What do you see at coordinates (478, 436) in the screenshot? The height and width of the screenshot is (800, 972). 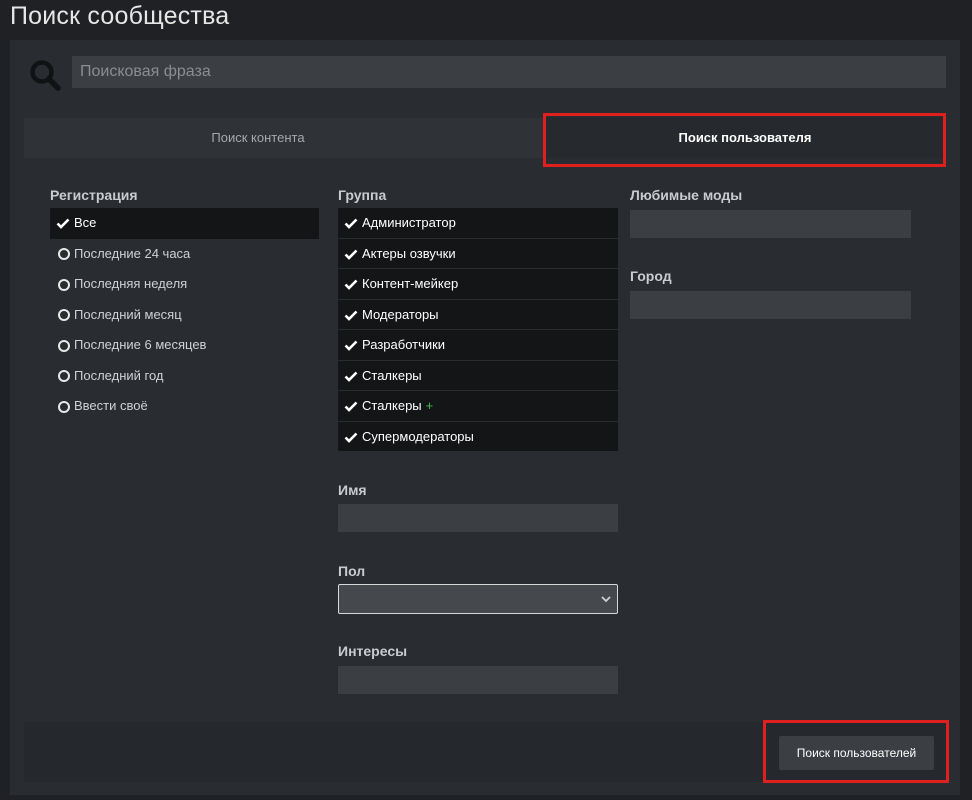 I see `group-option-supermoderators: Супермодераторы` at bounding box center [478, 436].